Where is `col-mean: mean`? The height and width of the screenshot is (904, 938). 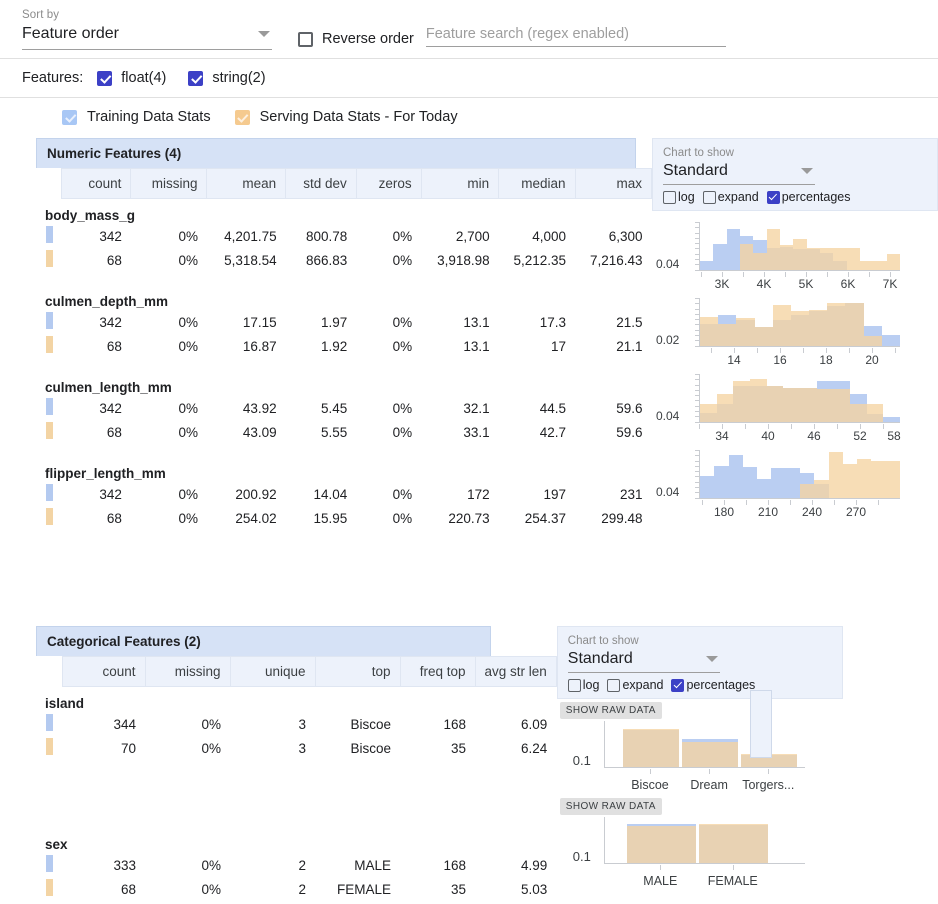 col-mean: mean is located at coordinates (246, 183).